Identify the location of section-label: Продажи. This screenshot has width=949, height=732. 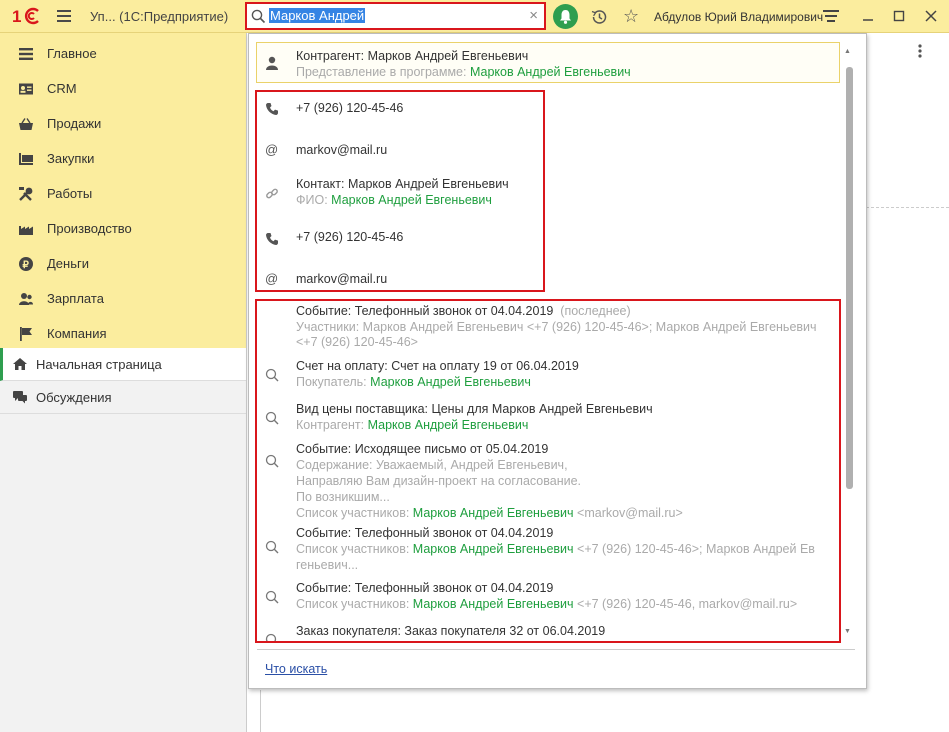
(74, 123).